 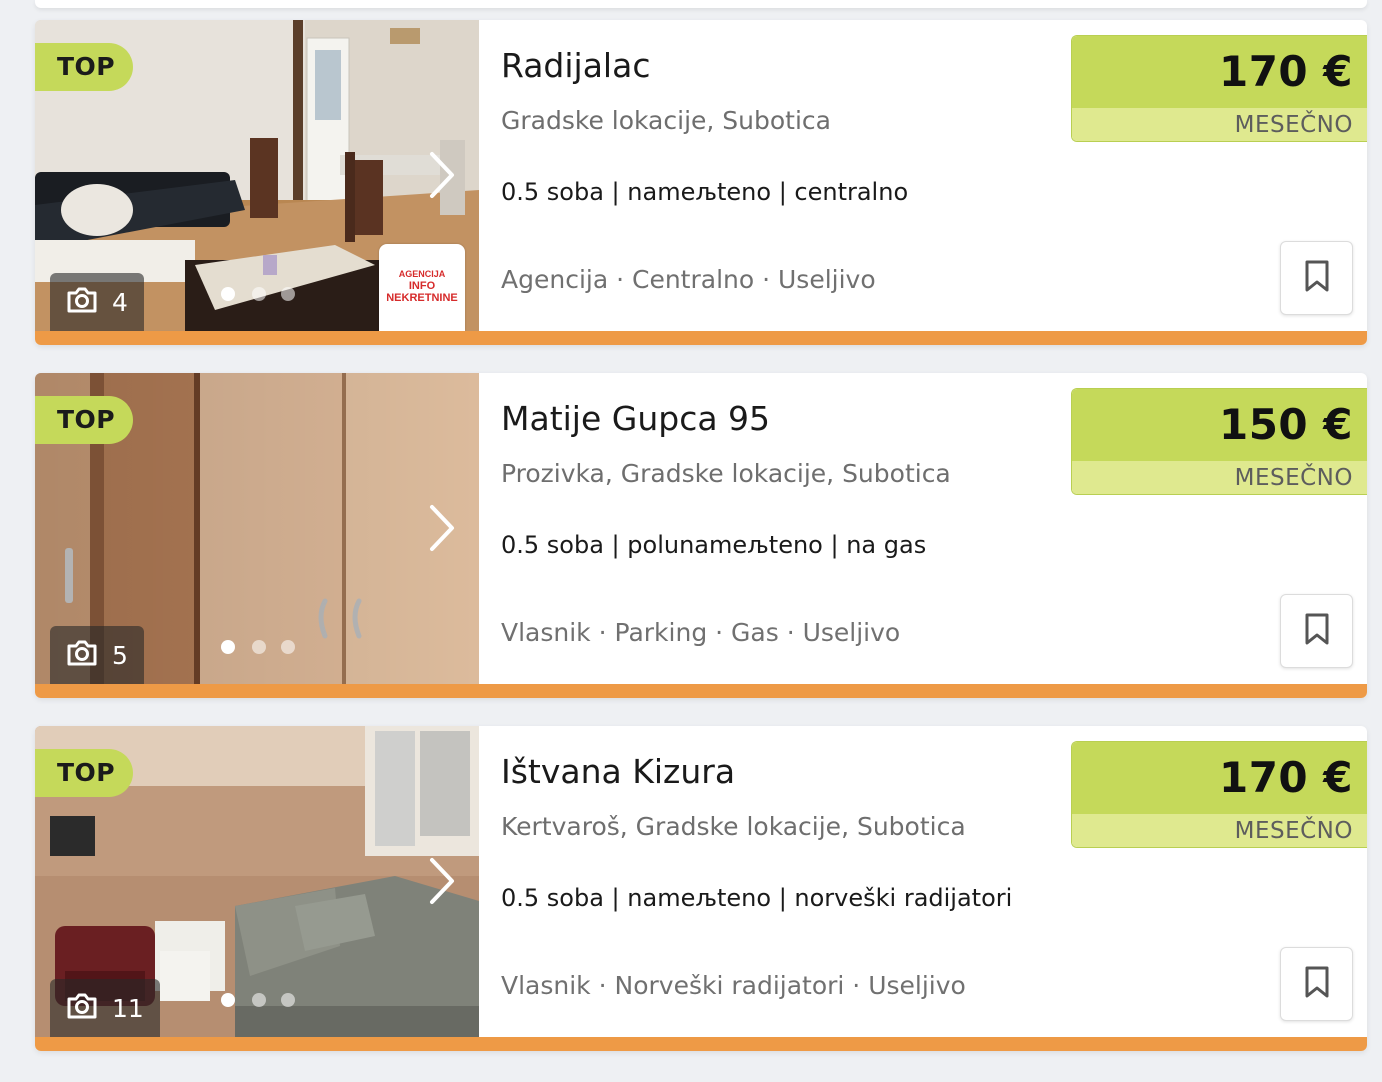 What do you see at coordinates (701, 632) in the screenshot?
I see `listing-tags: Vlasnik · Parking · Gas · Useljivo` at bounding box center [701, 632].